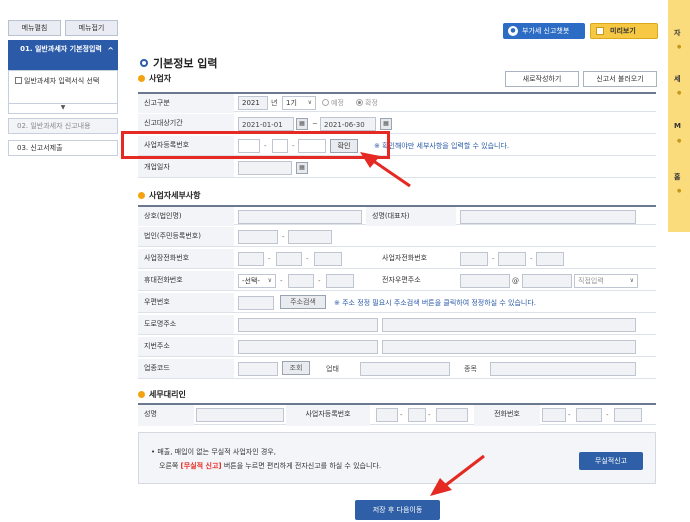 Image resolution: width=690 pixels, height=522 pixels. I want to click on rep-label: 성명(대표자), so click(411, 216).